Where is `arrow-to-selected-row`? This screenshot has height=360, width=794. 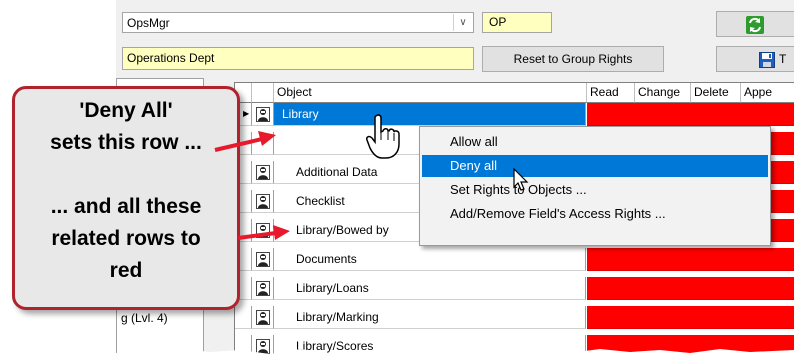
arrow-to-selected-row is located at coordinates (245, 141).